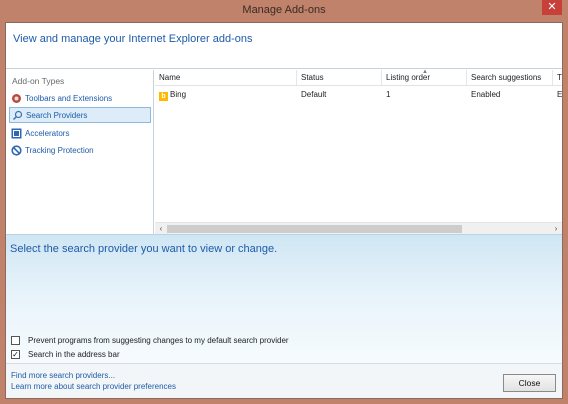 This screenshot has width=568, height=404. Describe the element at coordinates (358, 95) in the screenshot. I see `table-row: b Bing Default 1 Enabled E` at that location.